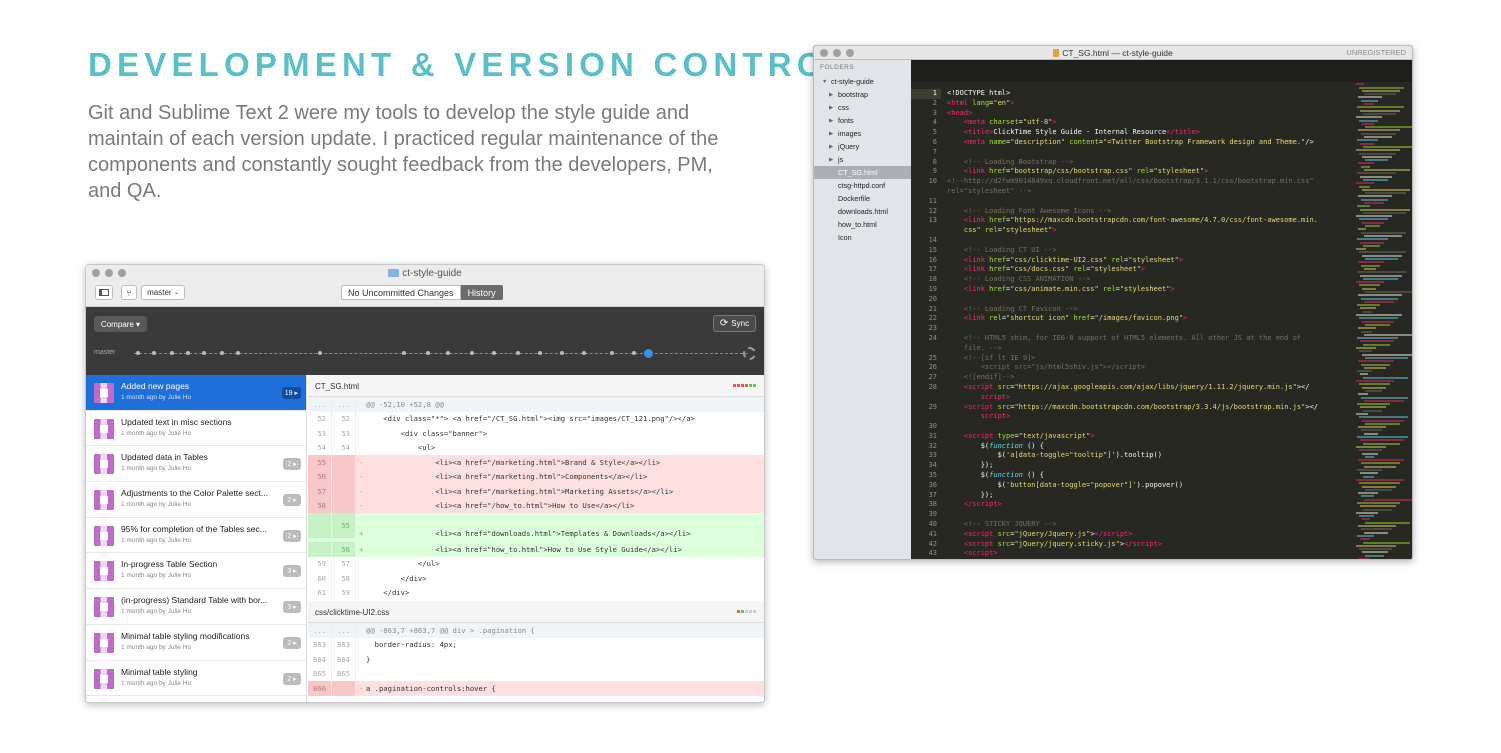 Image resolution: width=1501 pixels, height=753 pixels. Describe the element at coordinates (1029, 435) in the screenshot. I see `line-text: <script type="text/javascript">` at that location.